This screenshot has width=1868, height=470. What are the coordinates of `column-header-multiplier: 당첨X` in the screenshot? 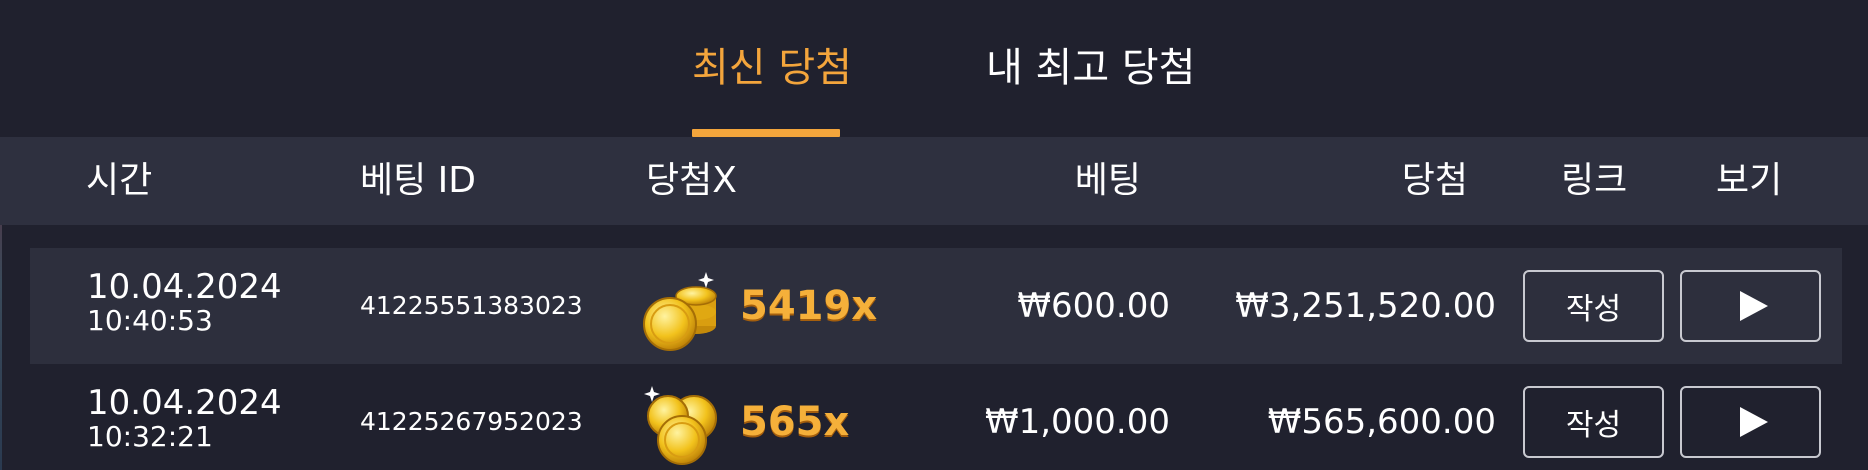 It's located at (691, 180).